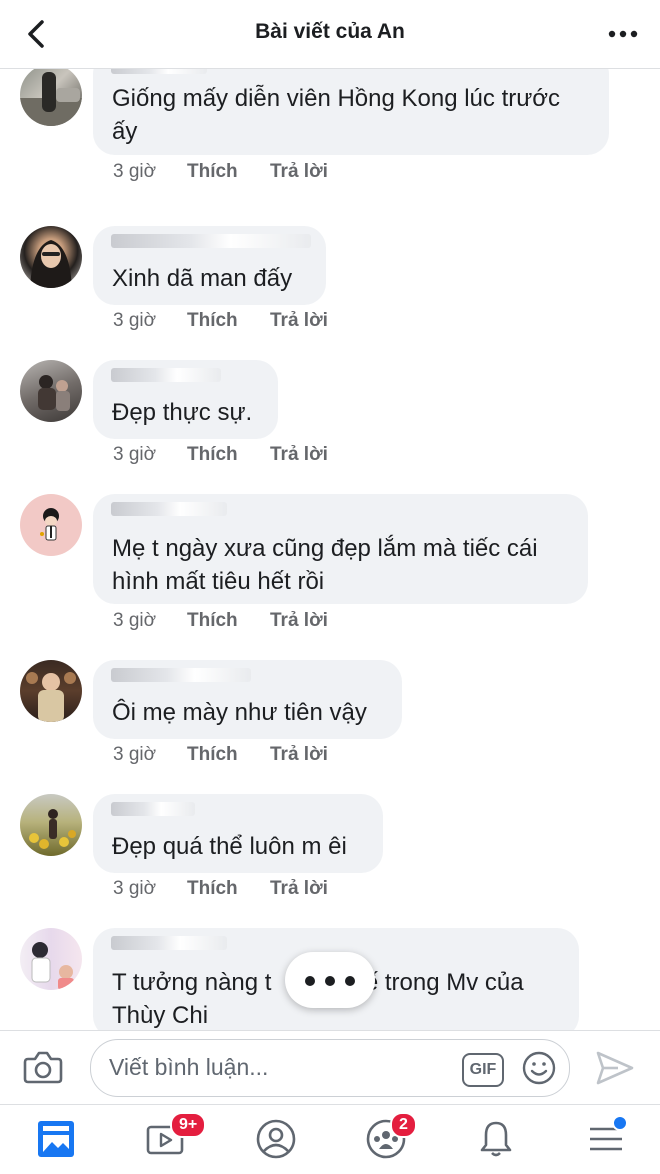 The width and height of the screenshot is (660, 1174). What do you see at coordinates (182, 412) in the screenshot?
I see `comment-text: Đẹp thực sự.` at bounding box center [182, 412].